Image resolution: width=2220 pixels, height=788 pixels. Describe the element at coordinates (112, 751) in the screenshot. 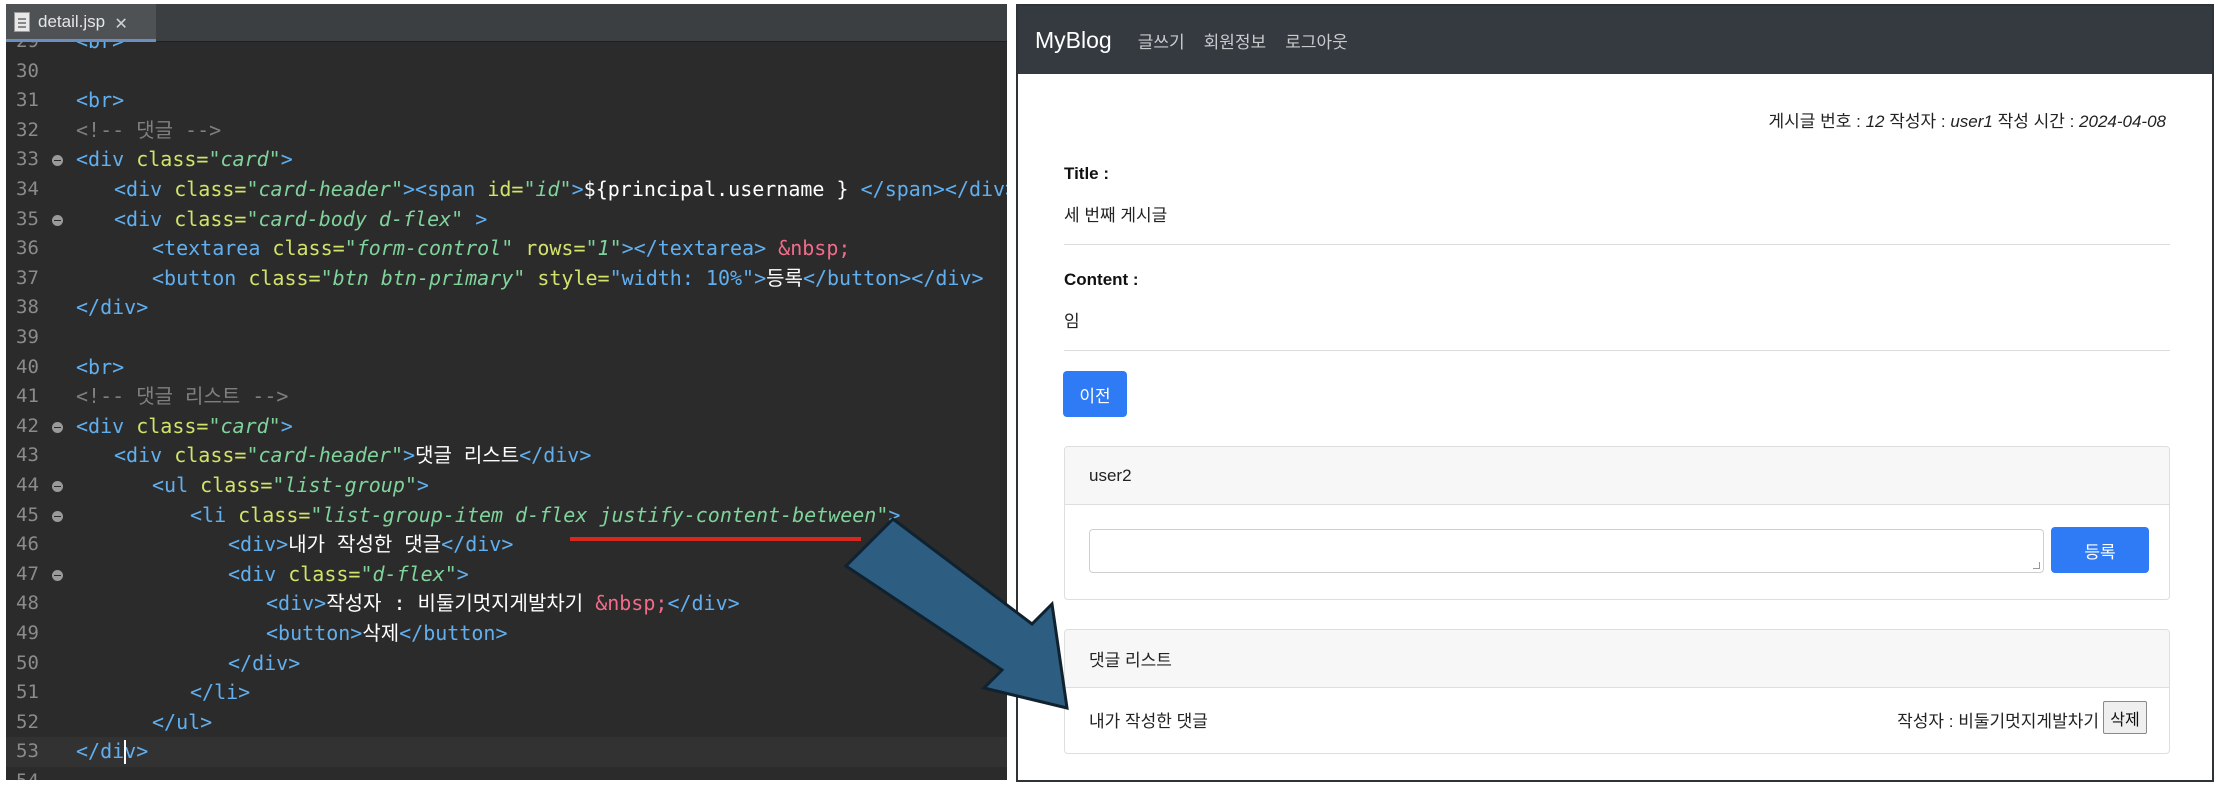

I see `code-token: </div>` at that location.